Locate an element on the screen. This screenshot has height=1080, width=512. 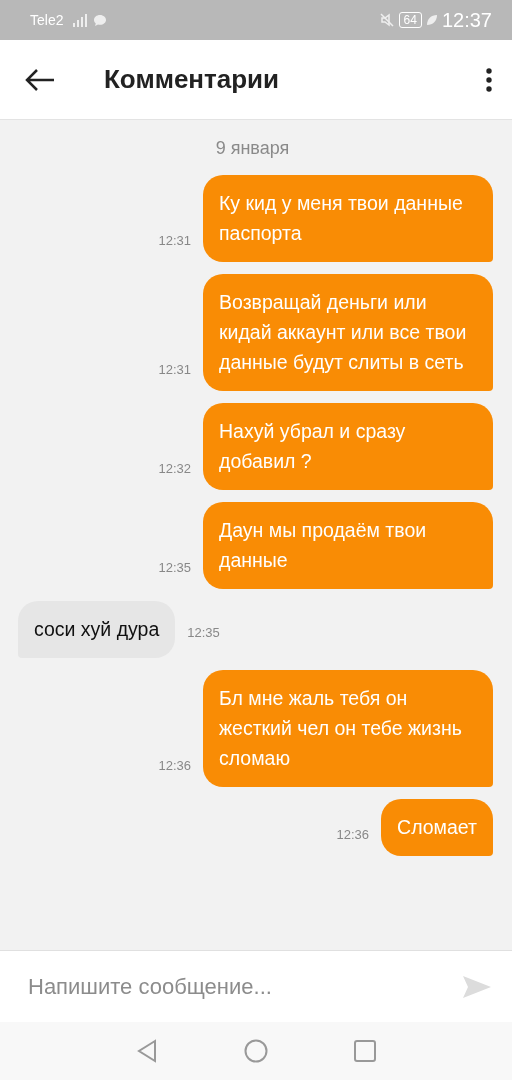
carrier-name: Tele2 is located at coordinates (47, 20).